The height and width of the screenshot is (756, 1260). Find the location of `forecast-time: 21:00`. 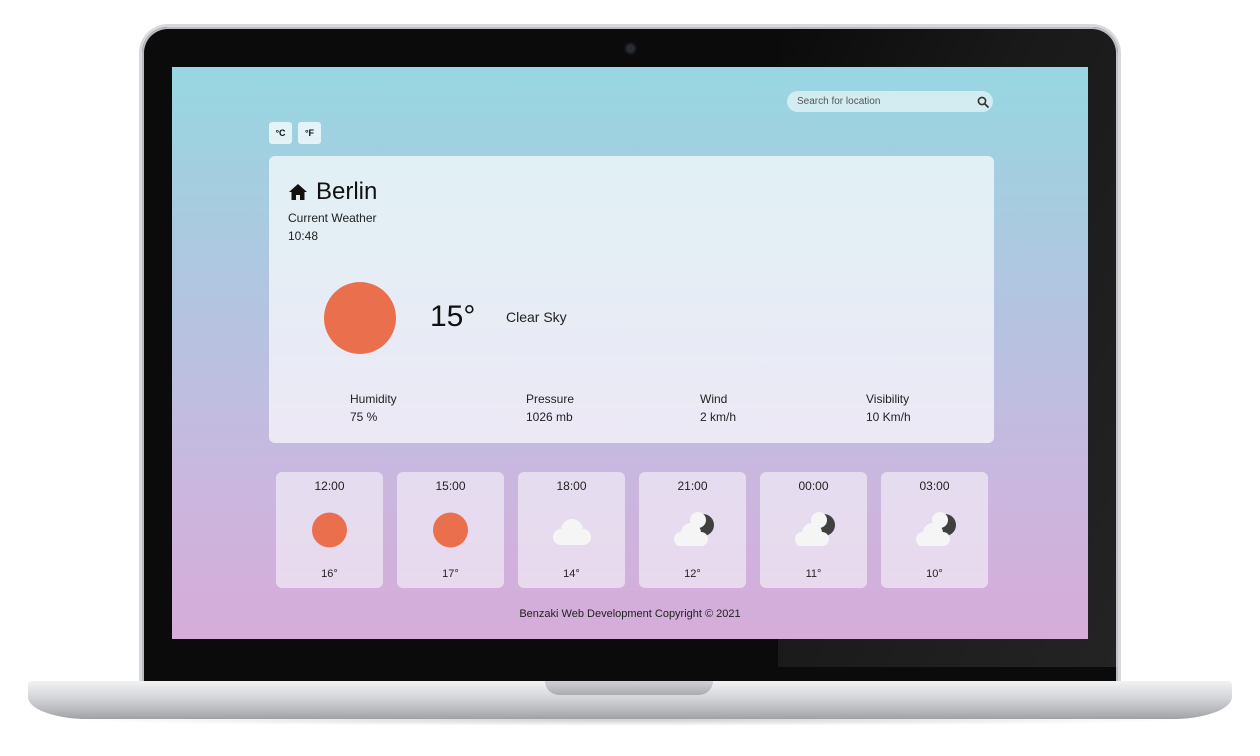

forecast-time: 21:00 is located at coordinates (692, 486).